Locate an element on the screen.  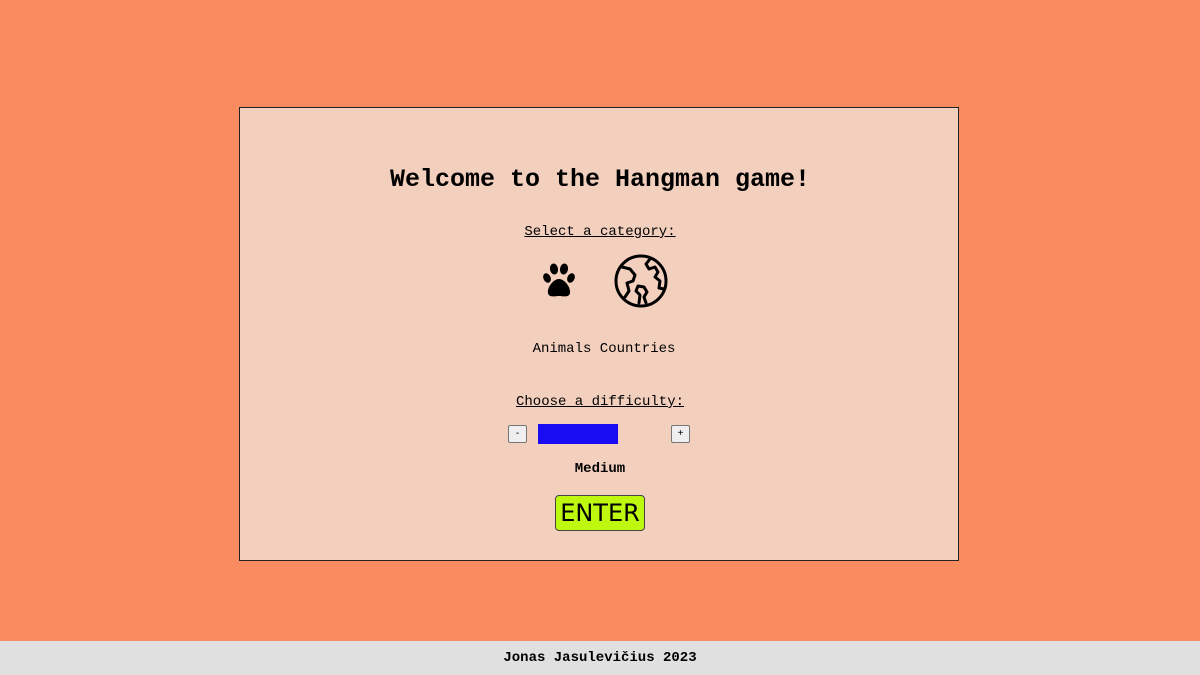
globe-icon is located at coordinates (641, 281).